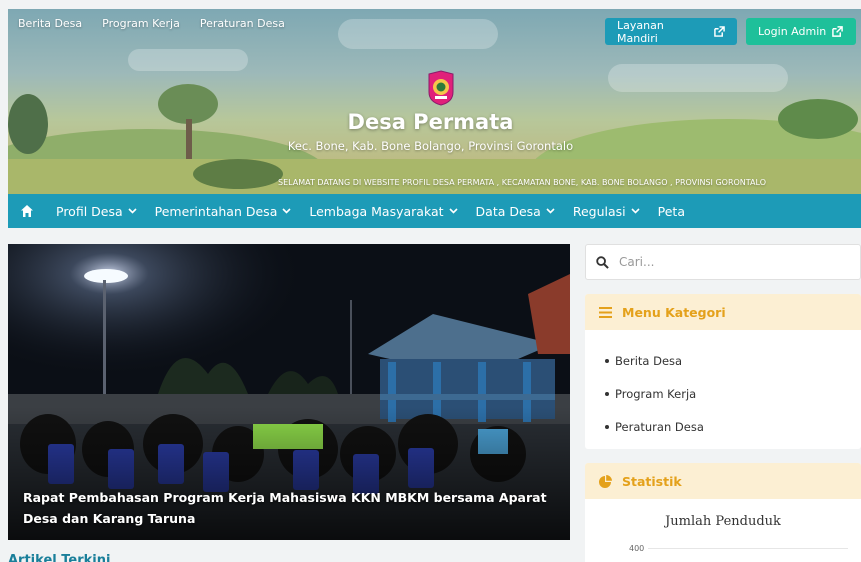 The image size is (861, 562). I want to click on top-link-program: Program Kerja, so click(141, 23).